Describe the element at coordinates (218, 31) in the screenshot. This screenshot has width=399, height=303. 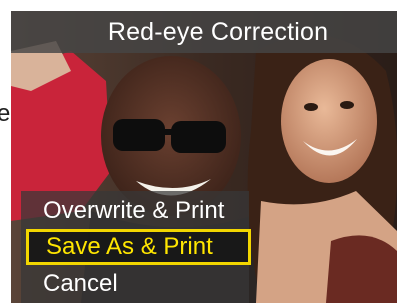
I see `screen-title: Red-eye Correction` at that location.